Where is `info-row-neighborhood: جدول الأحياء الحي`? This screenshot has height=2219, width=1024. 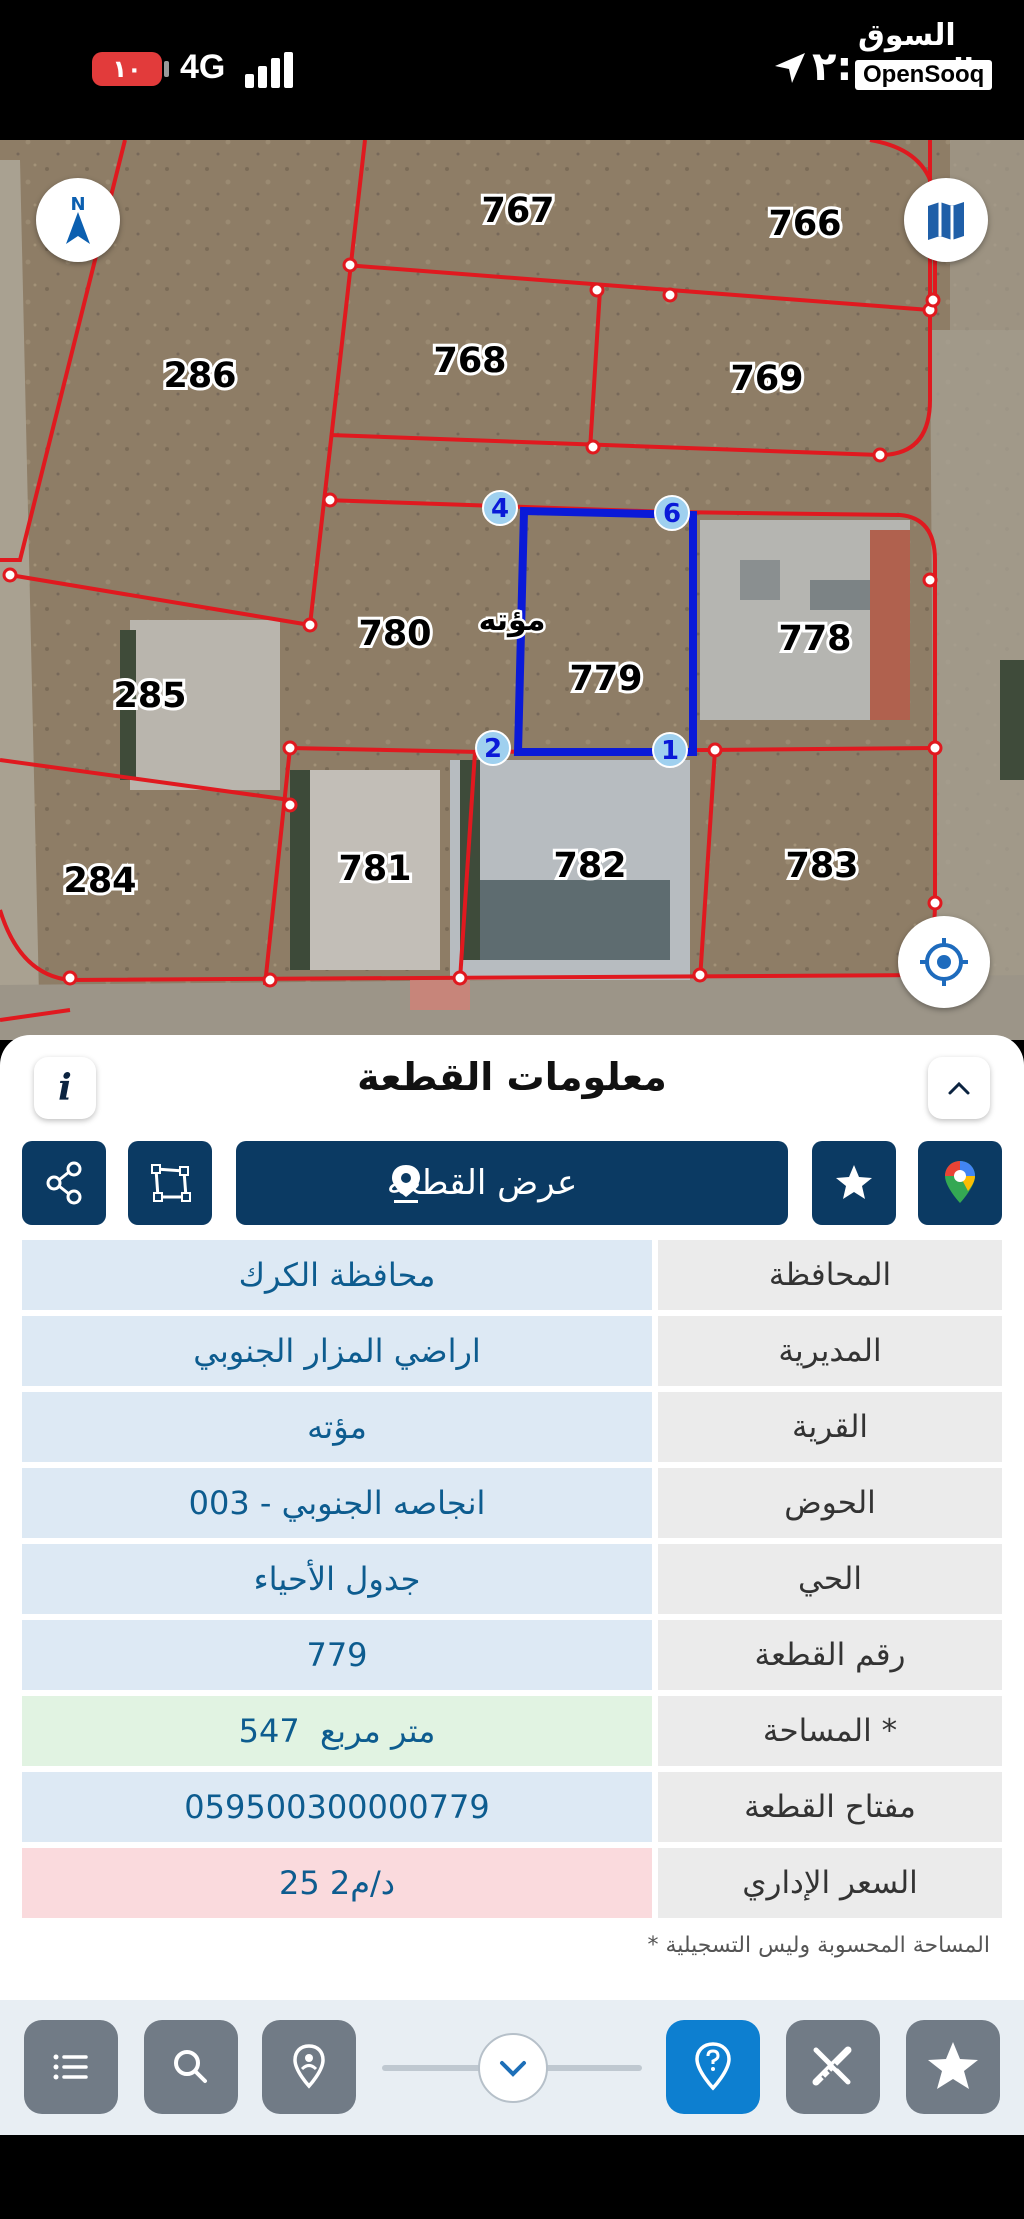 info-row-neighborhood: جدول الأحياء الحي is located at coordinates (512, 1579).